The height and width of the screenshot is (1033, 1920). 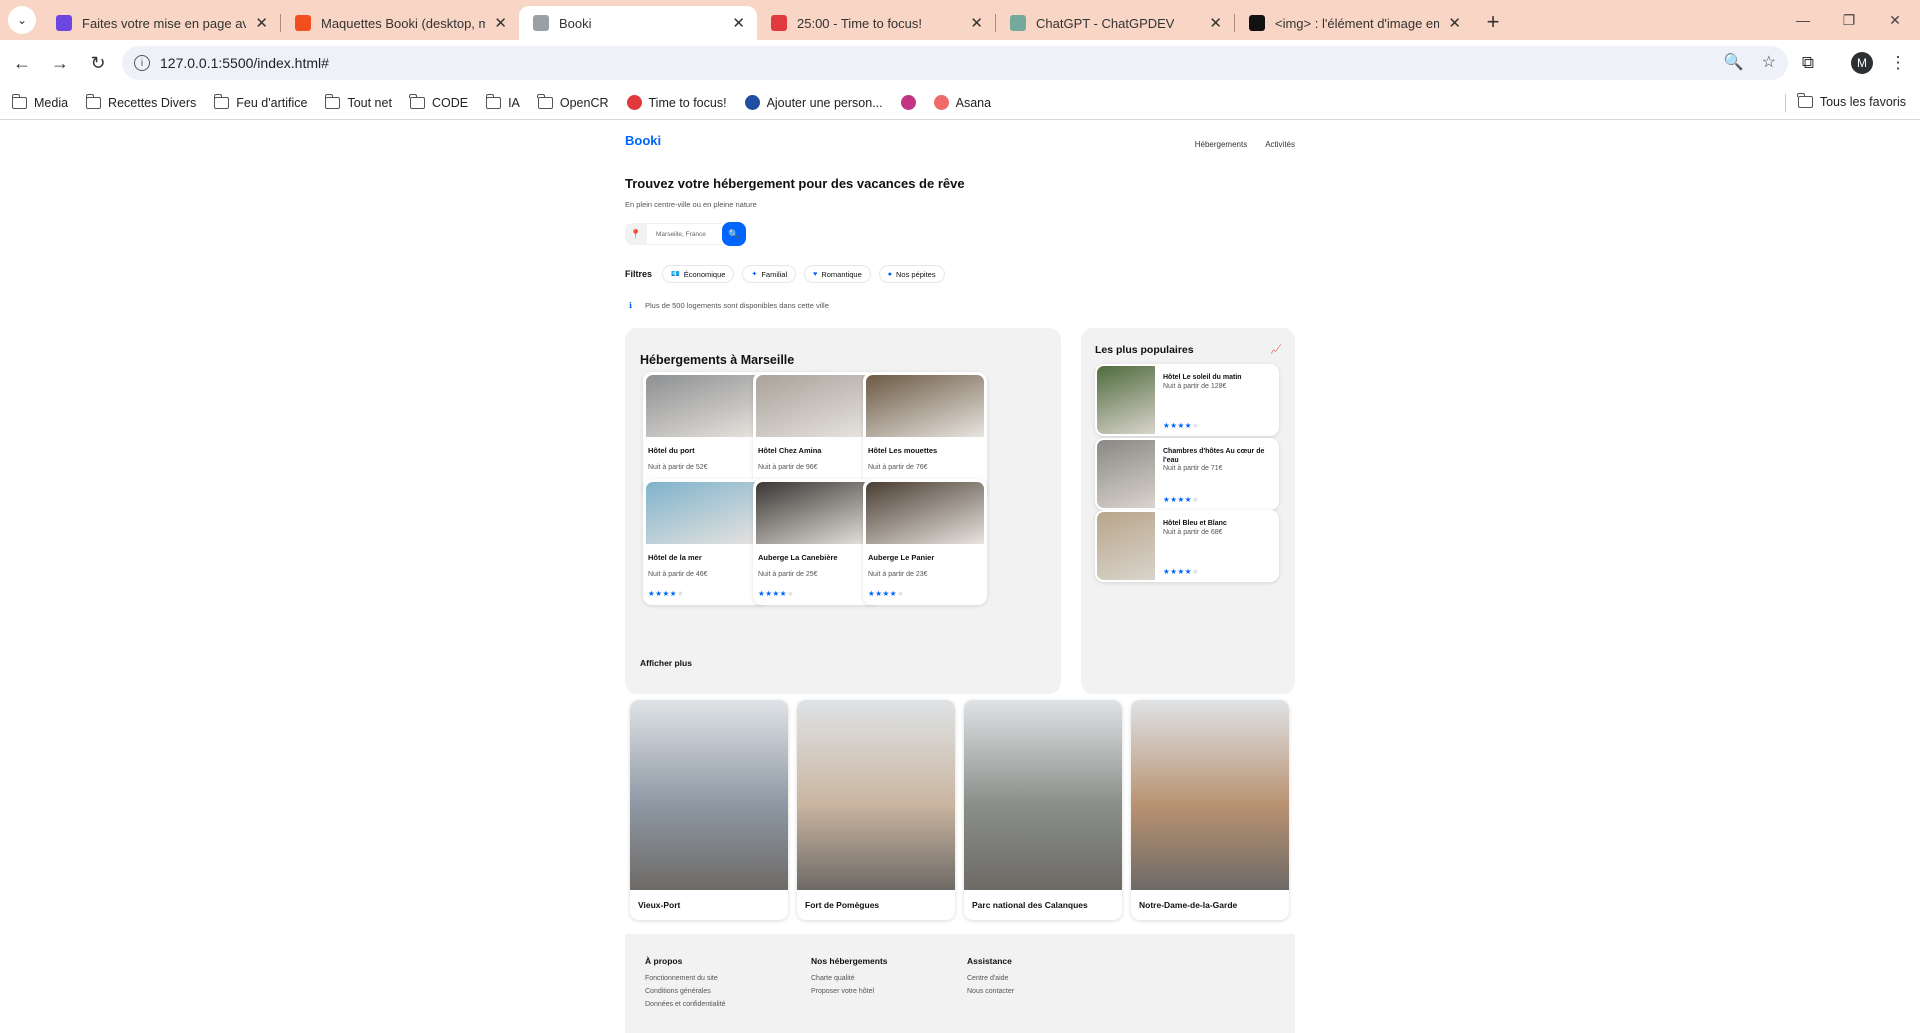 What do you see at coordinates (1280, 144) in the screenshot?
I see `nav-activites: Activités` at bounding box center [1280, 144].